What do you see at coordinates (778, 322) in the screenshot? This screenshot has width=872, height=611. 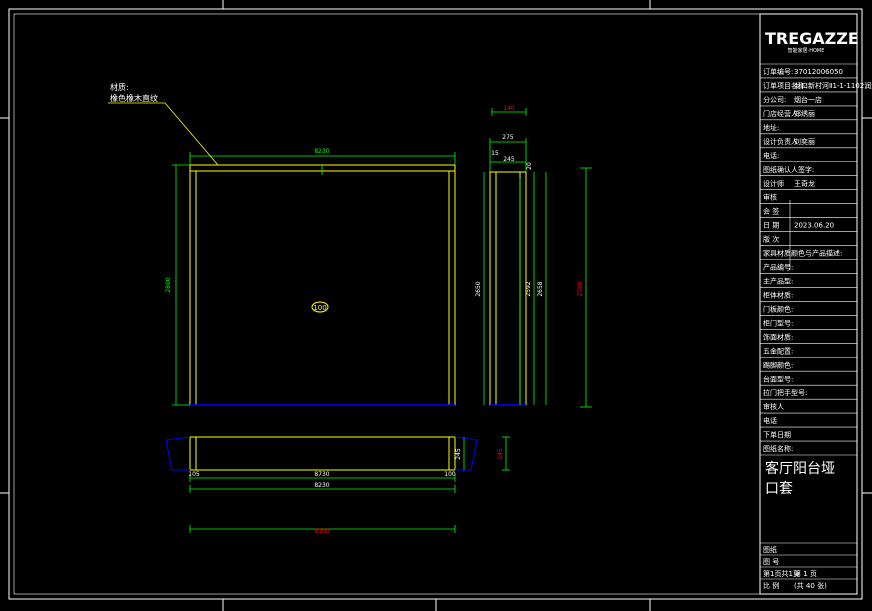 I see `title-row-label: 柜门型号:` at bounding box center [778, 322].